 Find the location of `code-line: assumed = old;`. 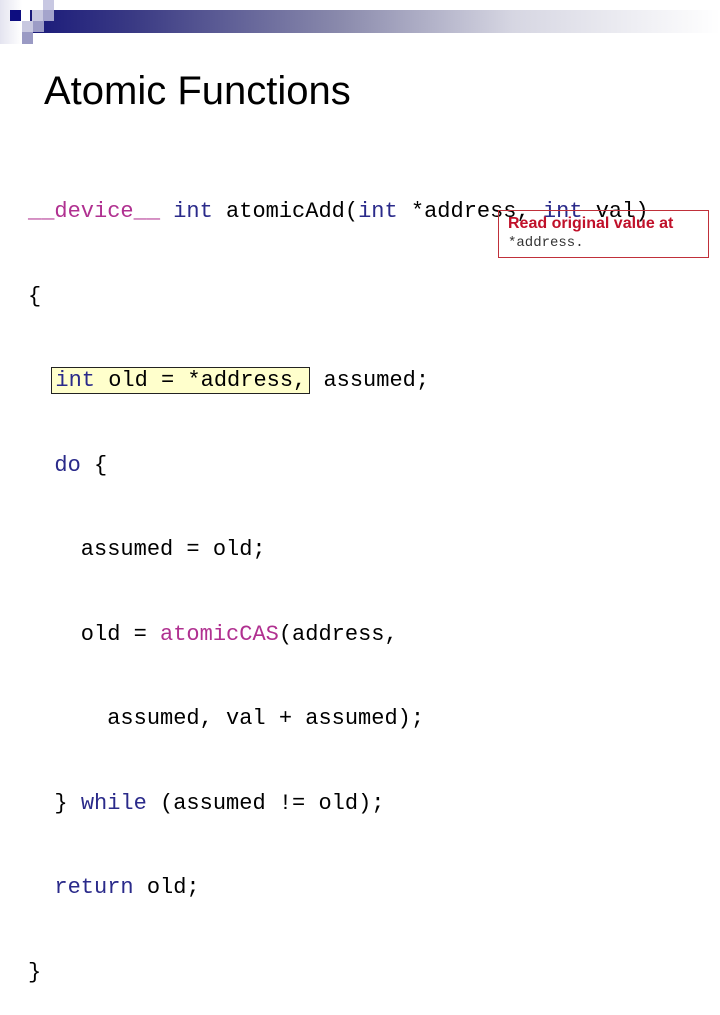

code-line: assumed = old; is located at coordinates (147, 549).